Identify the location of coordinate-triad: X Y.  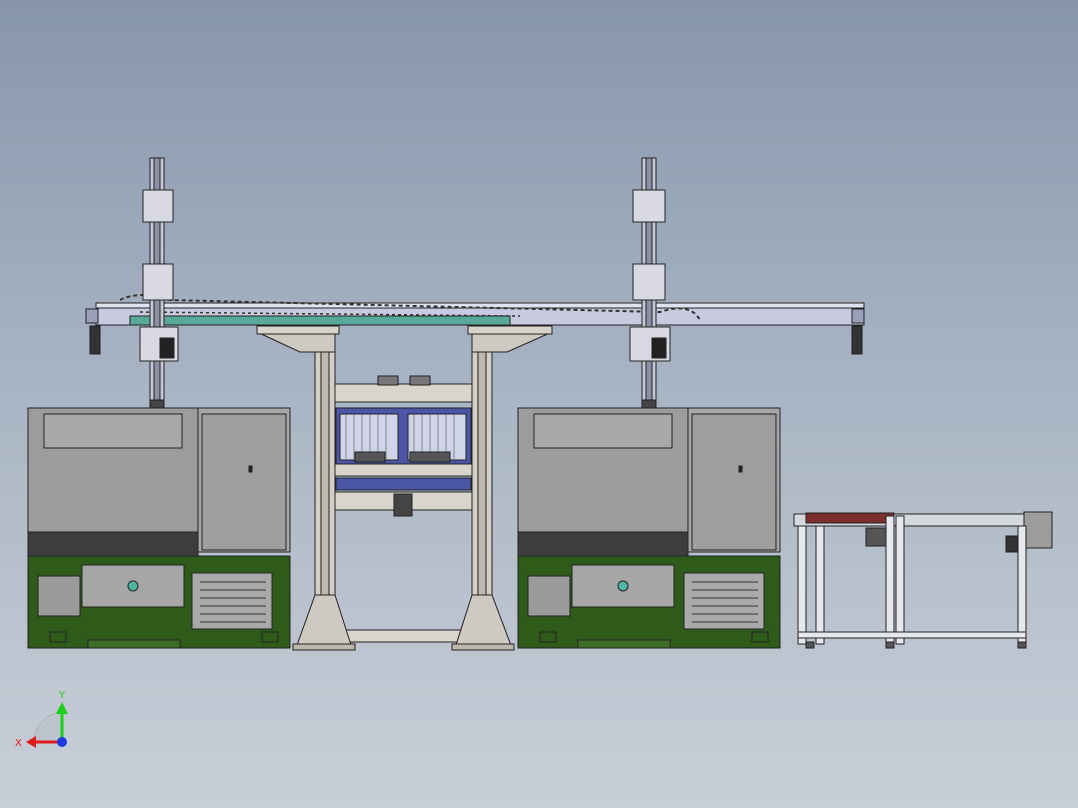
(41, 719).